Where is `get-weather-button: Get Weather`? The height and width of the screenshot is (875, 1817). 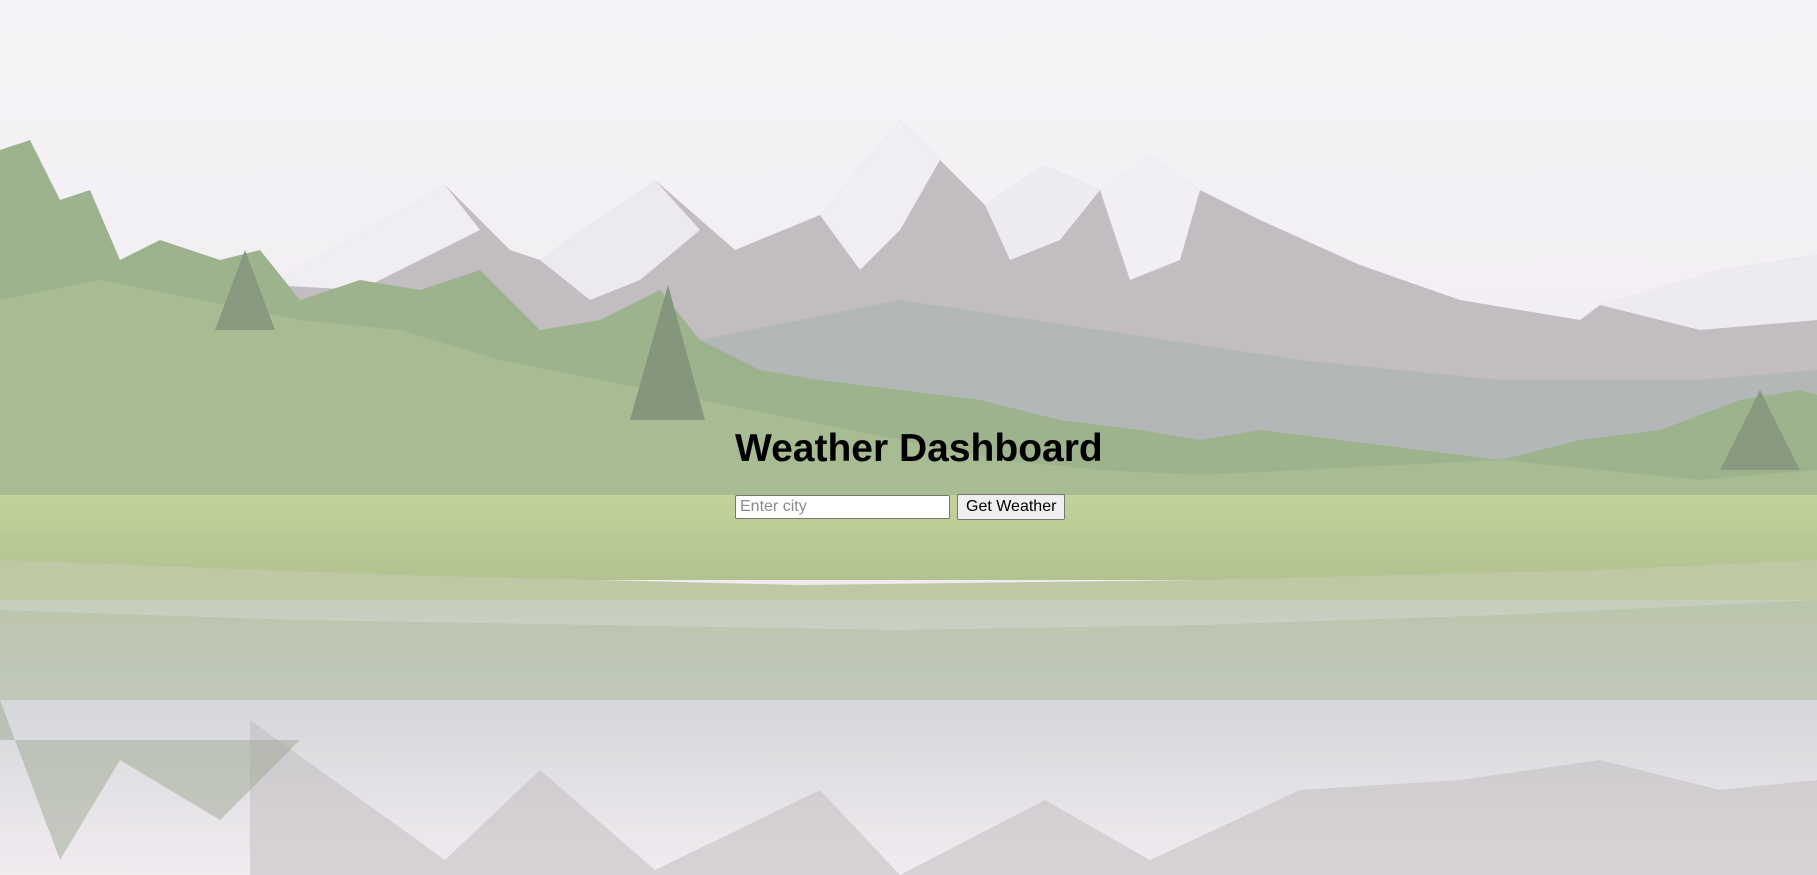 get-weather-button: Get Weather is located at coordinates (1011, 507).